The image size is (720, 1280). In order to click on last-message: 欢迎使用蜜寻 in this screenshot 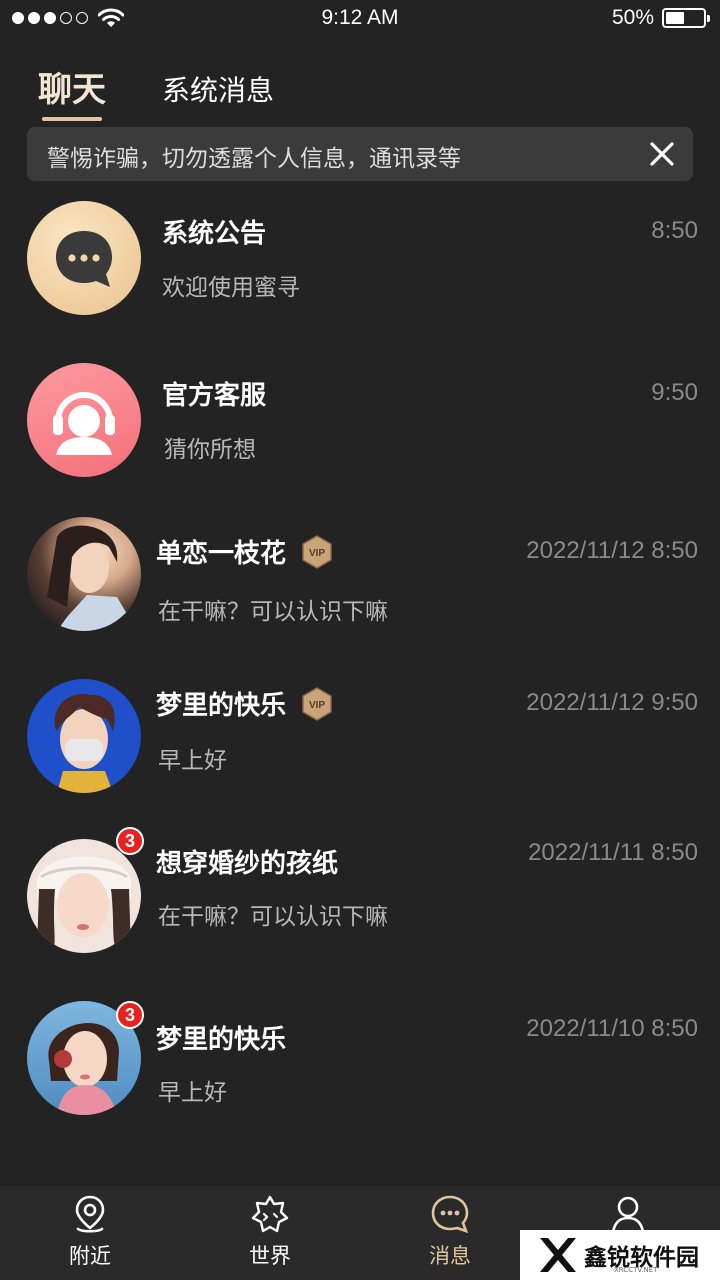, I will do `click(231, 288)`.